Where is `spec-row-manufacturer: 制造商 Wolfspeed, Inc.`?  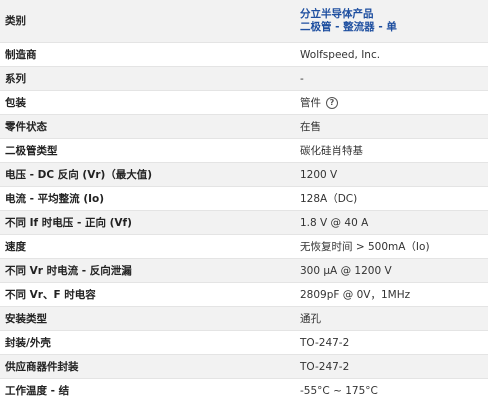 spec-row-manufacturer: 制造商 Wolfspeed, Inc. is located at coordinates (244, 54).